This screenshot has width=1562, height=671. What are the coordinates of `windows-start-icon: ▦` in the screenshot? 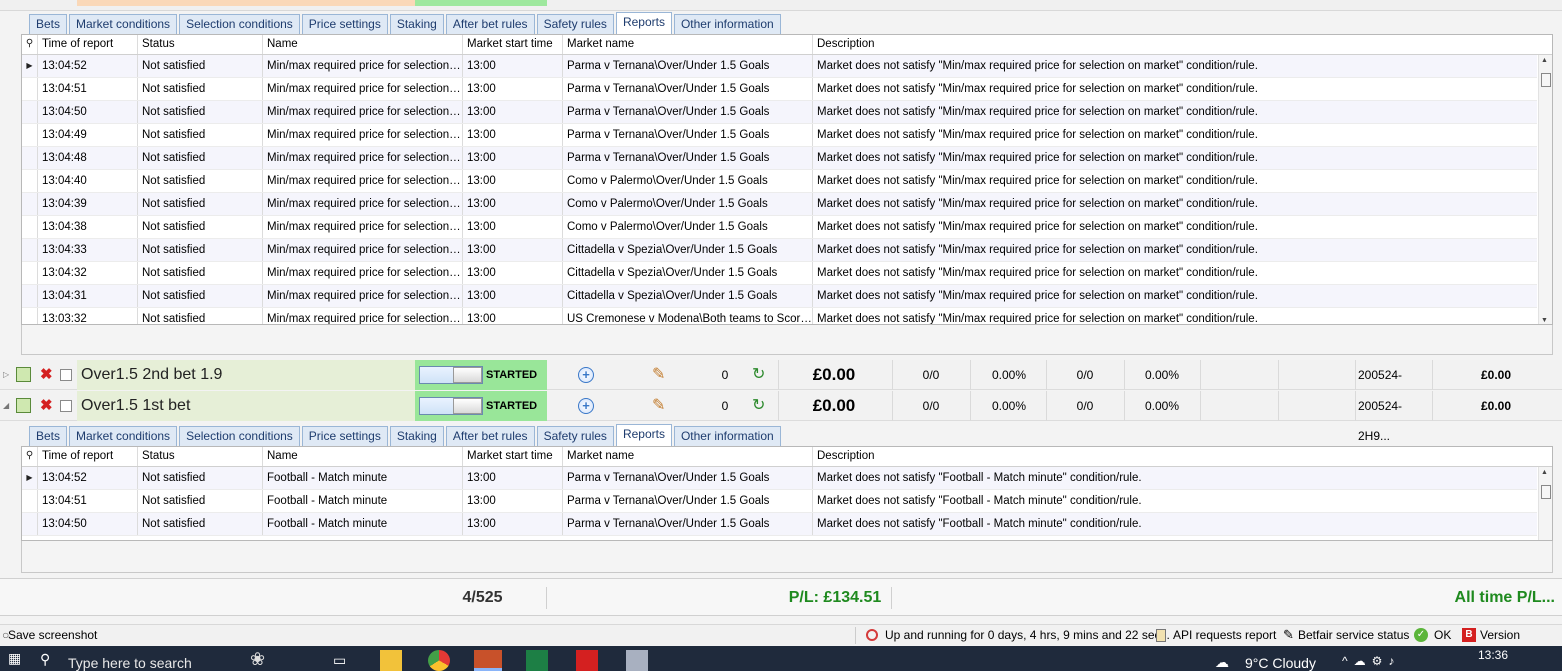 It's located at (14, 658).